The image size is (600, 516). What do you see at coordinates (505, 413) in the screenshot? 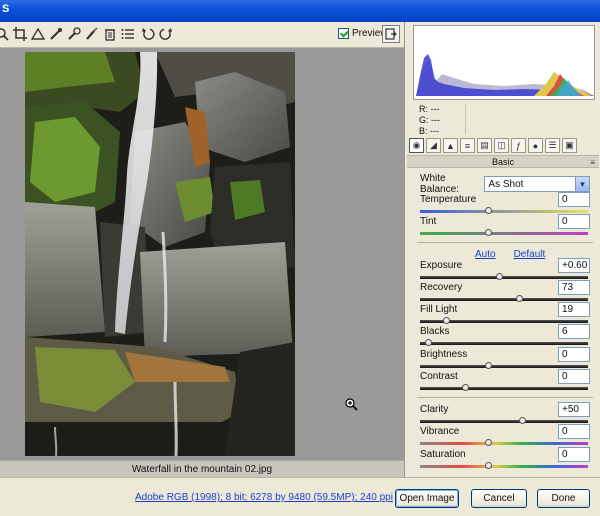
I see `slider-clarity: Clarity +50` at bounding box center [505, 413].